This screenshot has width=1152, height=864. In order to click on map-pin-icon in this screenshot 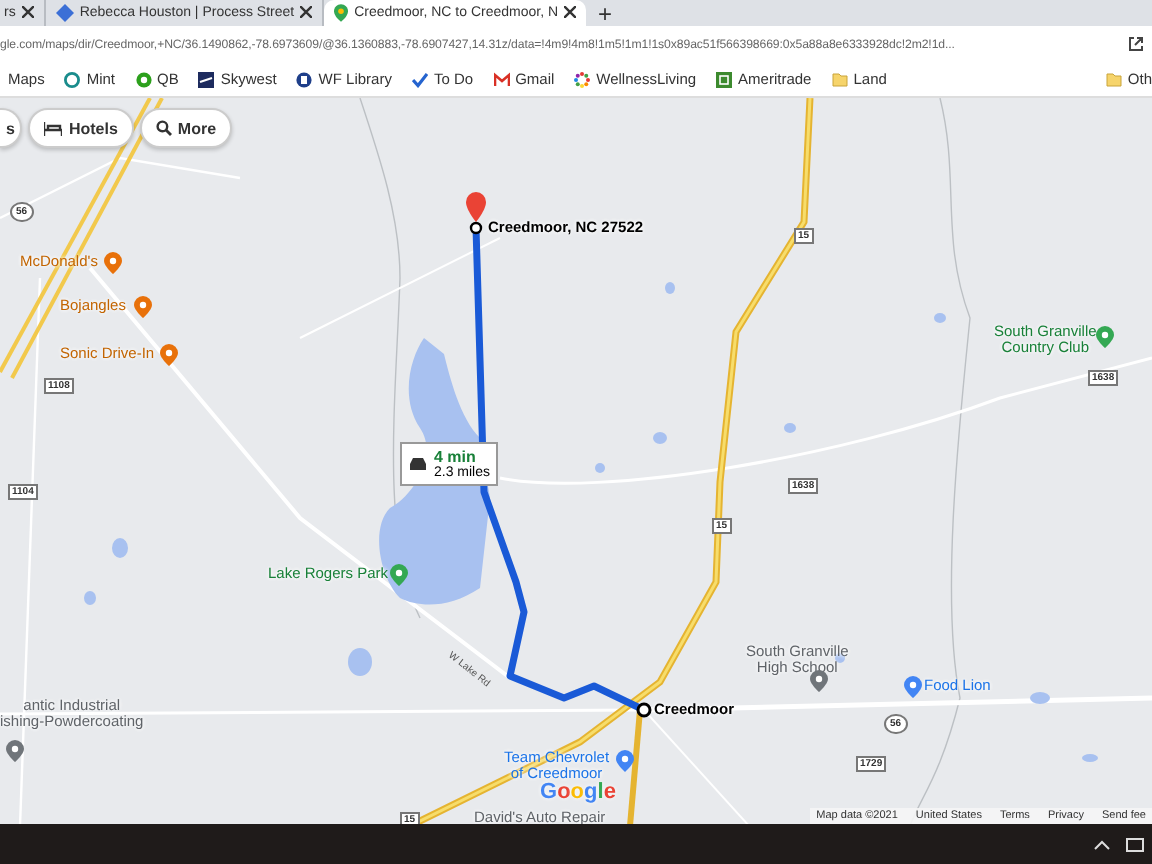, I will do `click(341, 13)`.